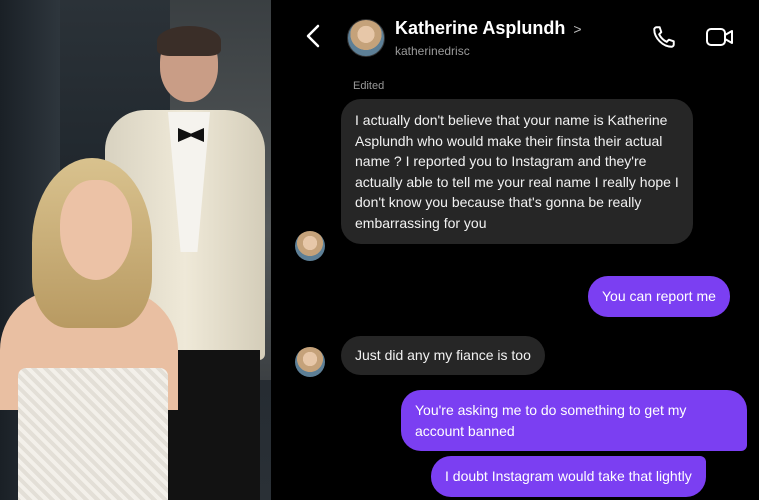 This screenshot has width=759, height=500. Describe the element at coordinates (664, 37) in the screenshot. I see `phone-icon` at that location.